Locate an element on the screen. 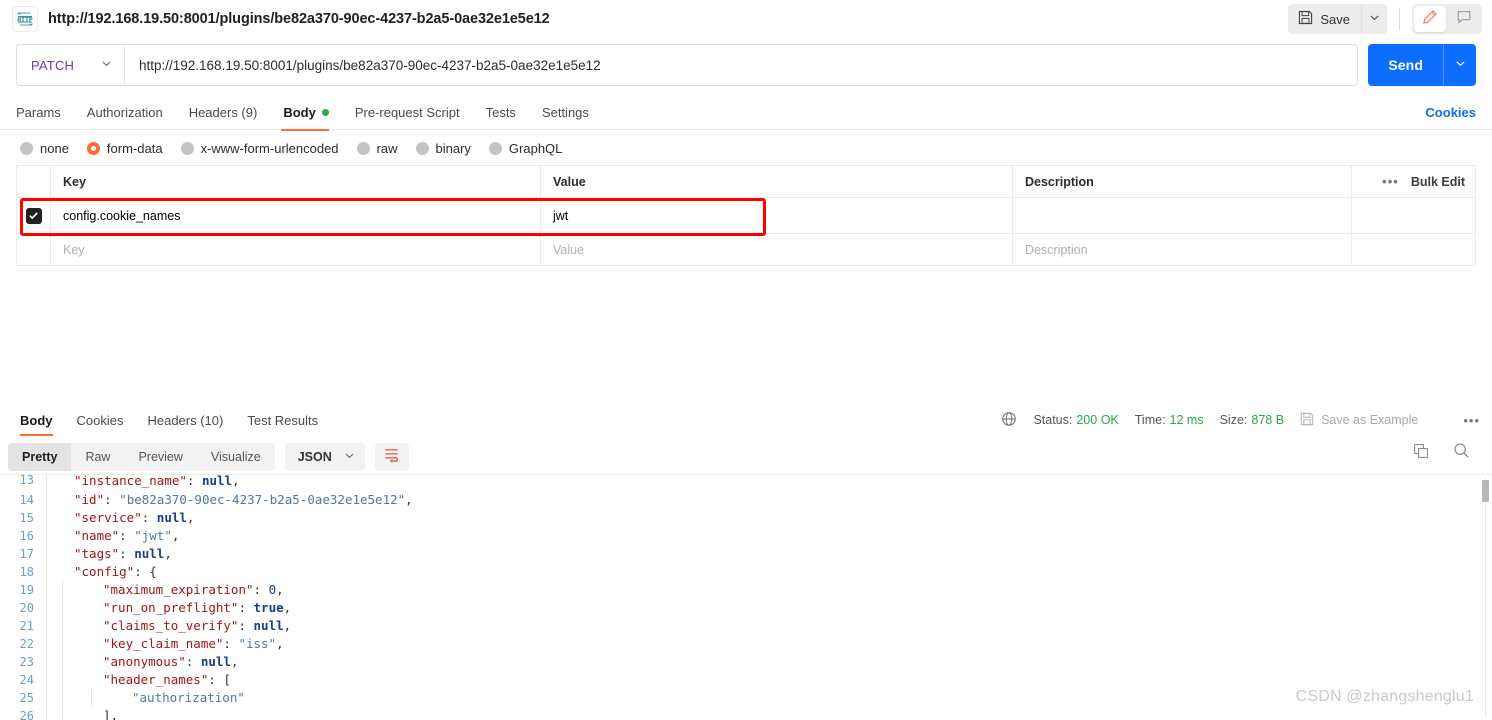  edit-documentation-button is located at coordinates (1430, 19).